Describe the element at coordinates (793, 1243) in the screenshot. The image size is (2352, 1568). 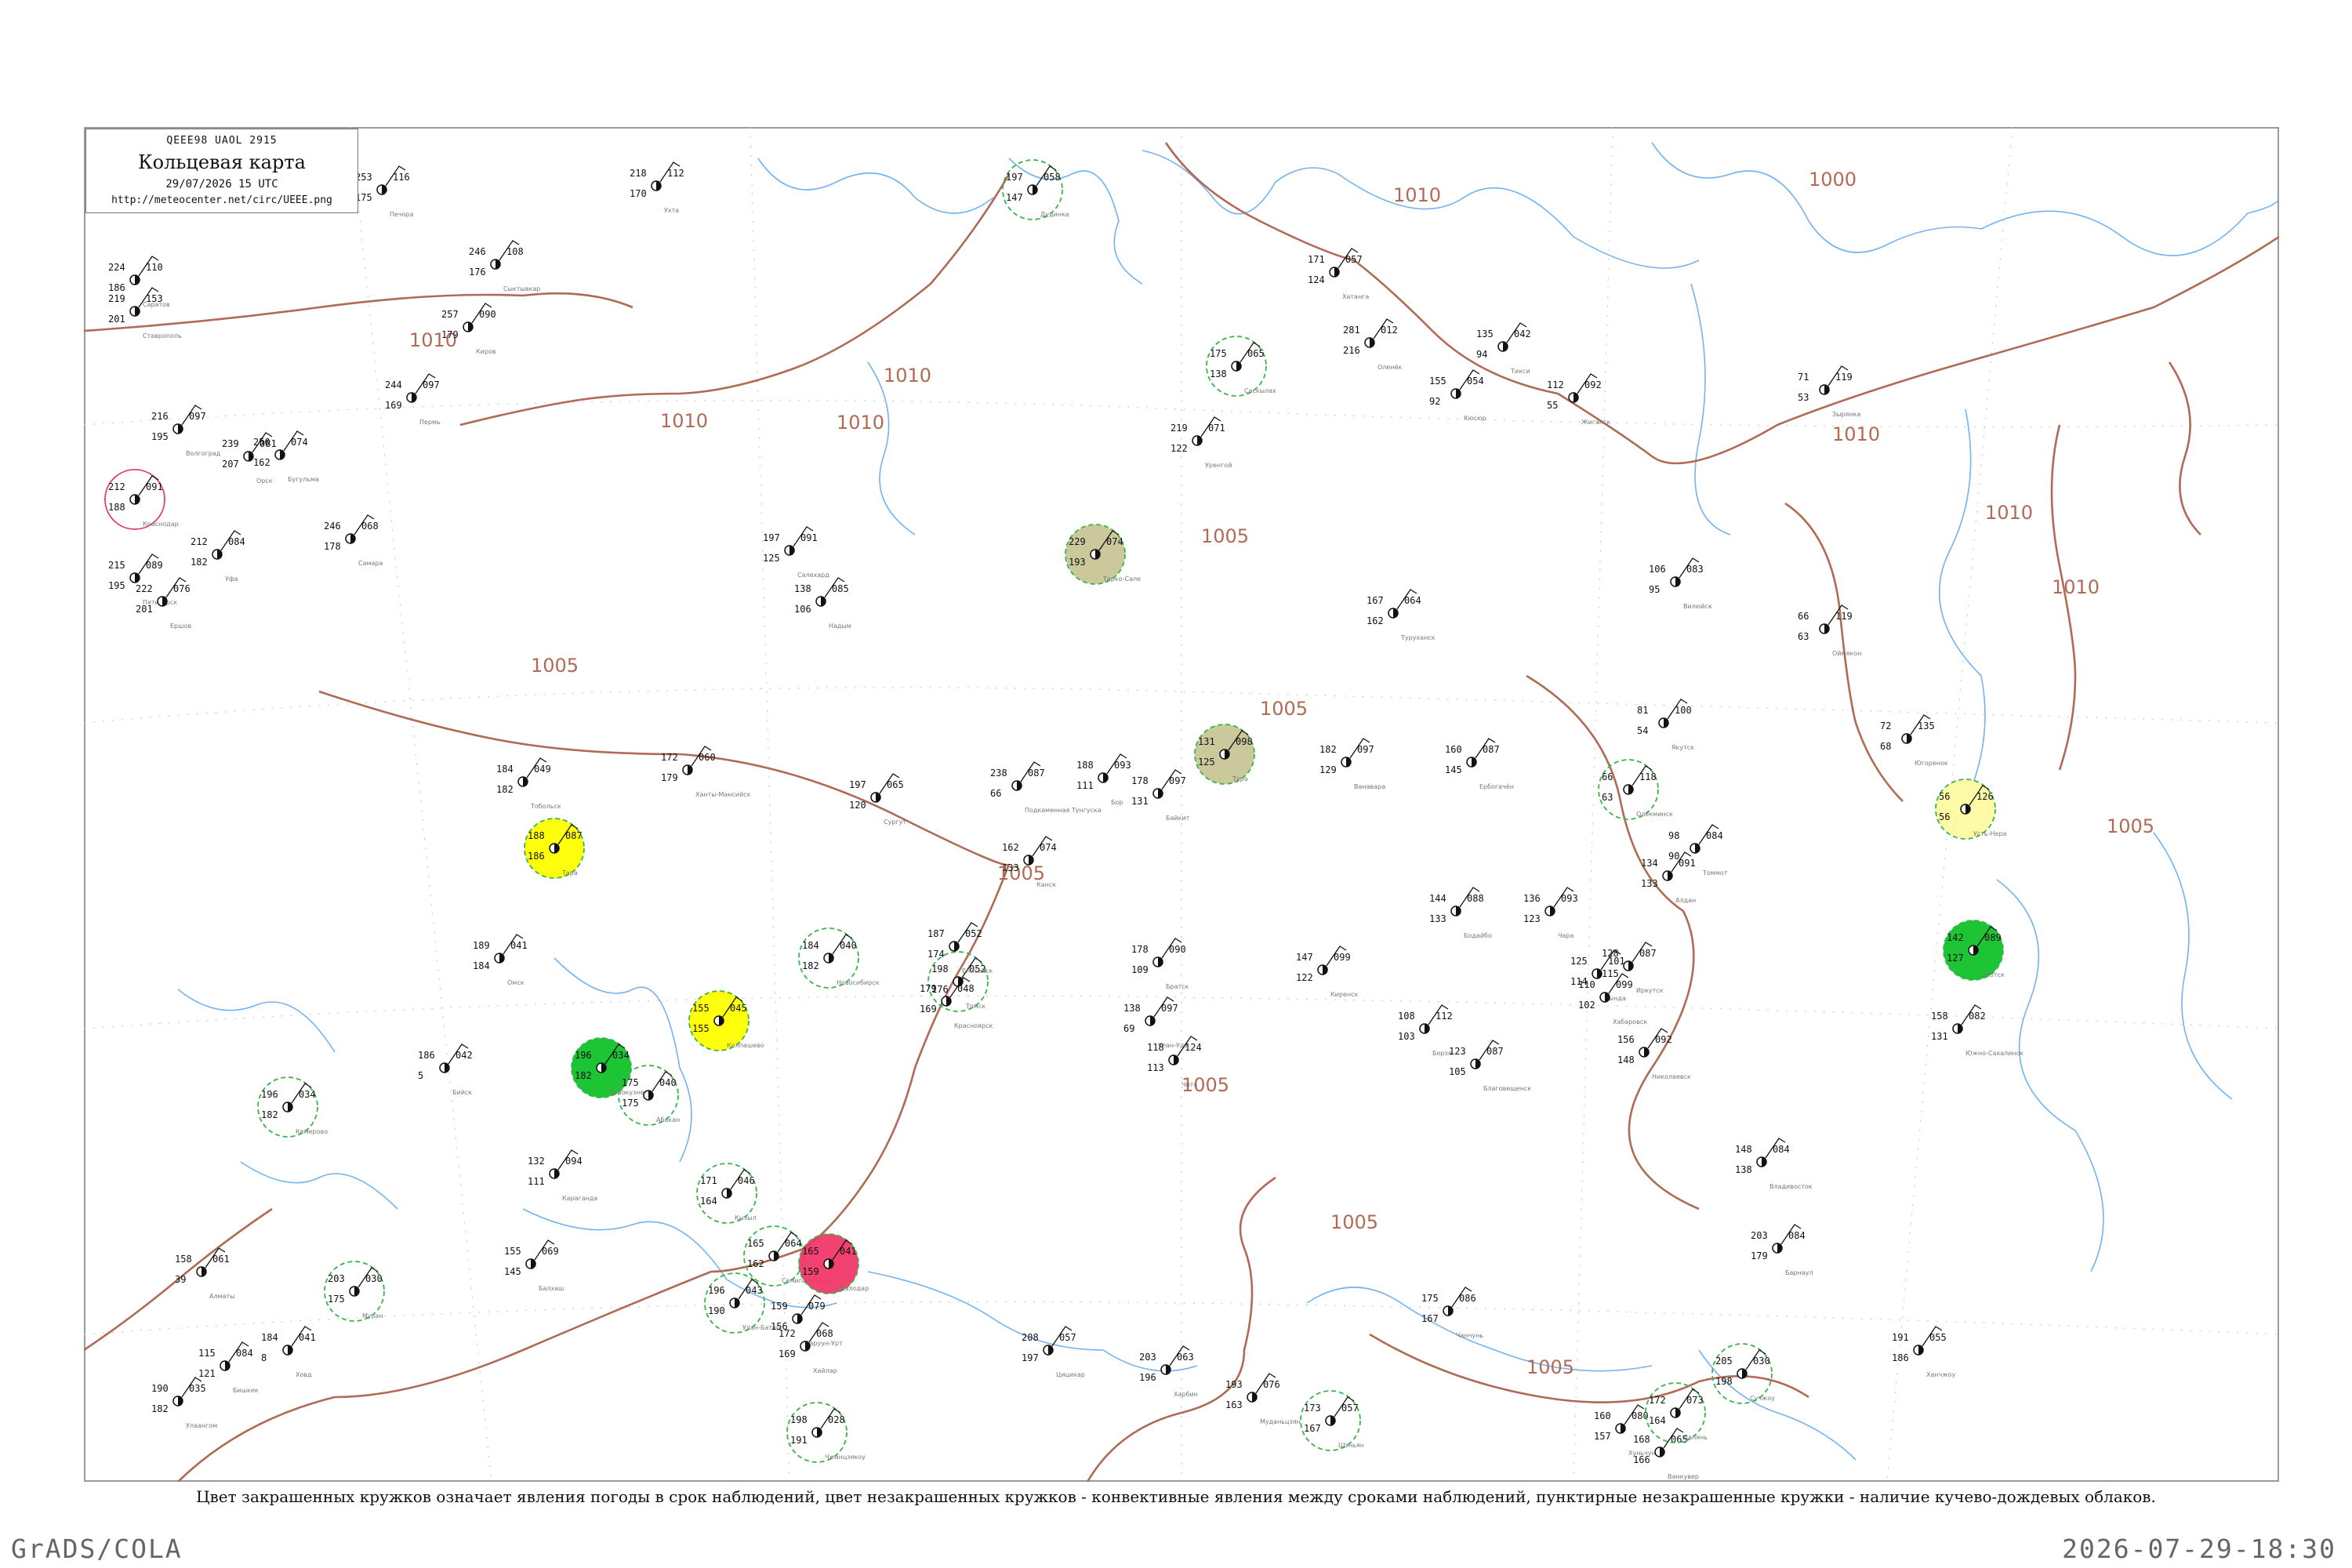
I see `station-pressure: 064` at that location.